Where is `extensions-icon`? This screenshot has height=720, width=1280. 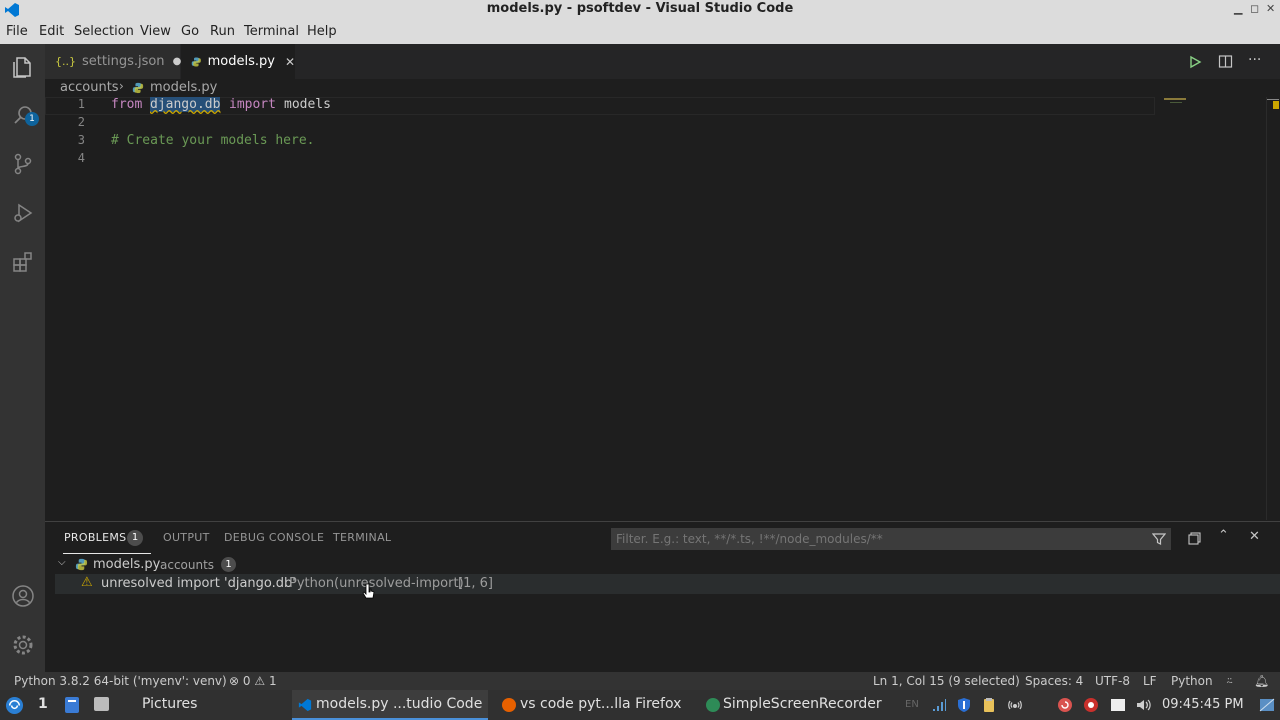
extensions-icon is located at coordinates (23, 262).